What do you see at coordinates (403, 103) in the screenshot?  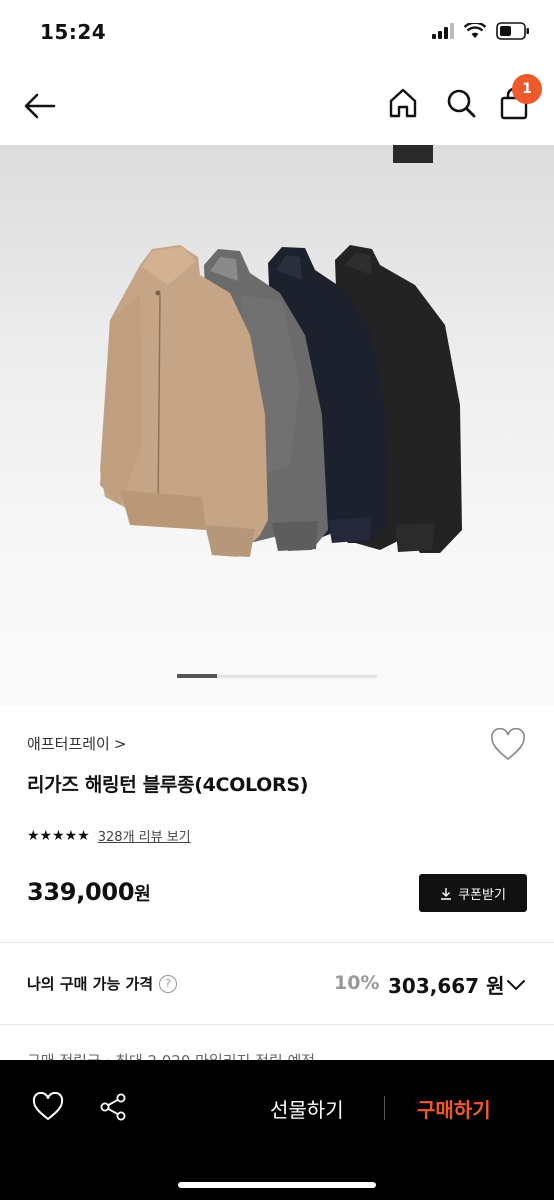 I see `home-icon` at bounding box center [403, 103].